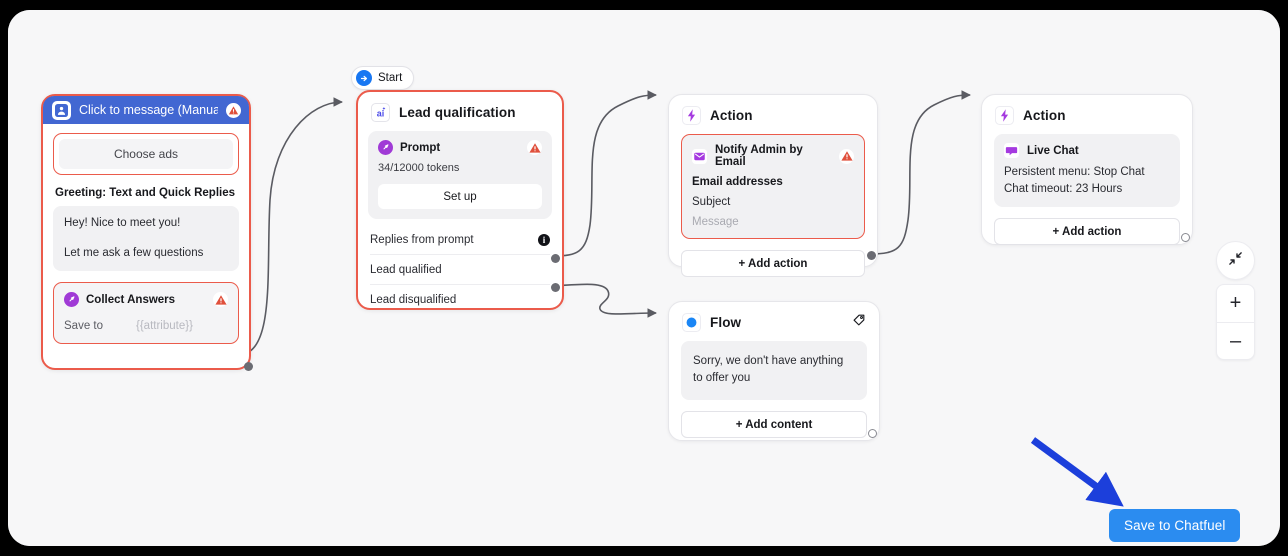 The height and width of the screenshot is (556, 1288). I want to click on output-row-lead-qualified: Lead qualified, so click(460, 269).